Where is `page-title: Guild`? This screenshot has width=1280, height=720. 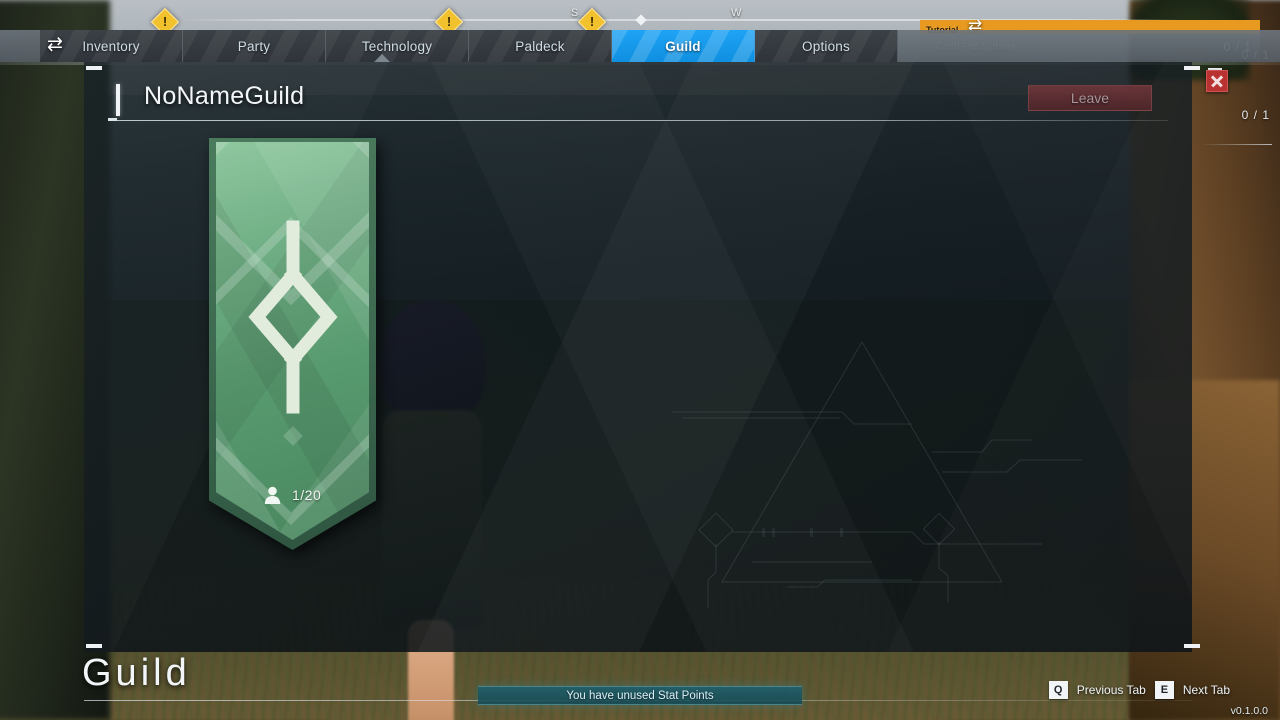
page-title: Guild is located at coordinates (136, 673).